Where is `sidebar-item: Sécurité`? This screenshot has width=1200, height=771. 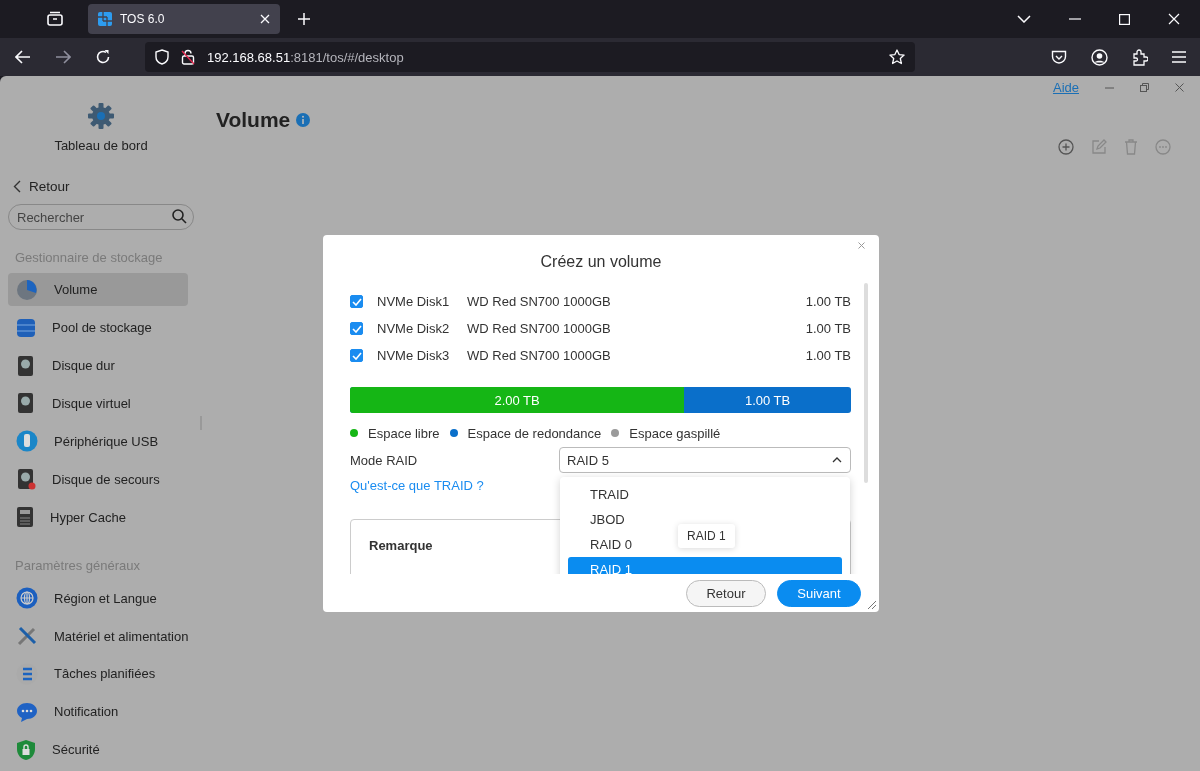 sidebar-item: Sécurité is located at coordinates (98, 750).